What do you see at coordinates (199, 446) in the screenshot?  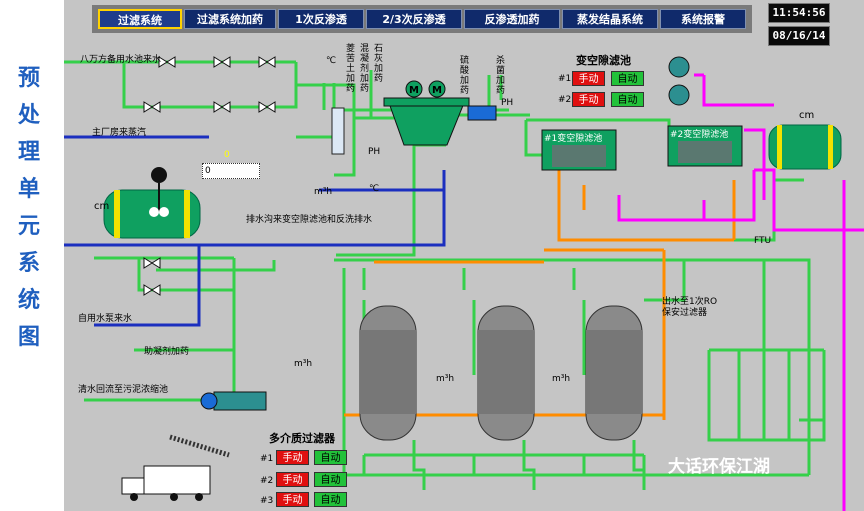 I see `screw-conveyor` at bounding box center [199, 446].